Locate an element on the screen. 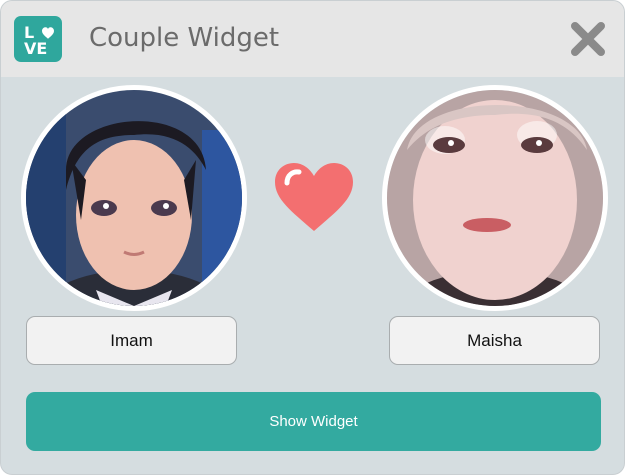 This screenshot has height=475, width=625. left-name-field is located at coordinates (131, 340).